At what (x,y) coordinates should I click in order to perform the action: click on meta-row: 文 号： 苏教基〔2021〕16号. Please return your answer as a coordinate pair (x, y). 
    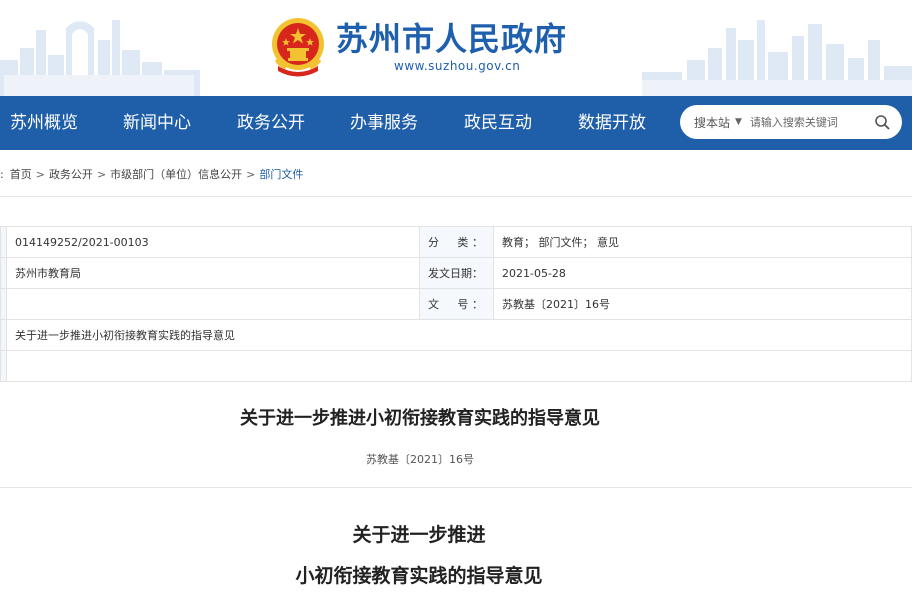
    Looking at the image, I should click on (456, 304).